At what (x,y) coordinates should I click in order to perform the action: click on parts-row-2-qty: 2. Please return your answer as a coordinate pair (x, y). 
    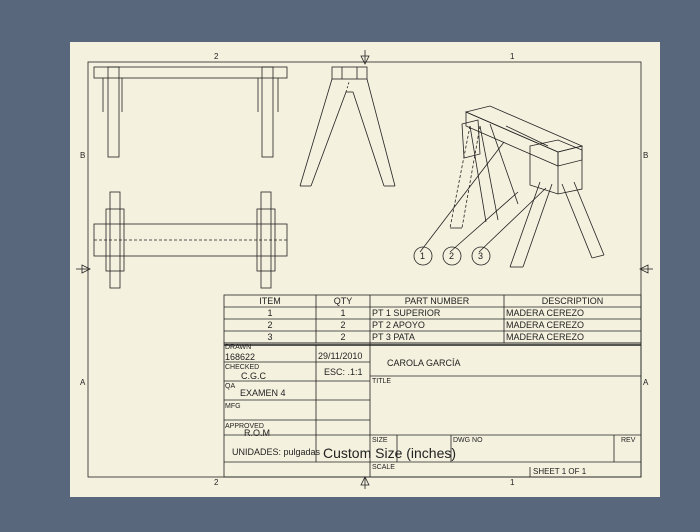
    Looking at the image, I should click on (343, 325).